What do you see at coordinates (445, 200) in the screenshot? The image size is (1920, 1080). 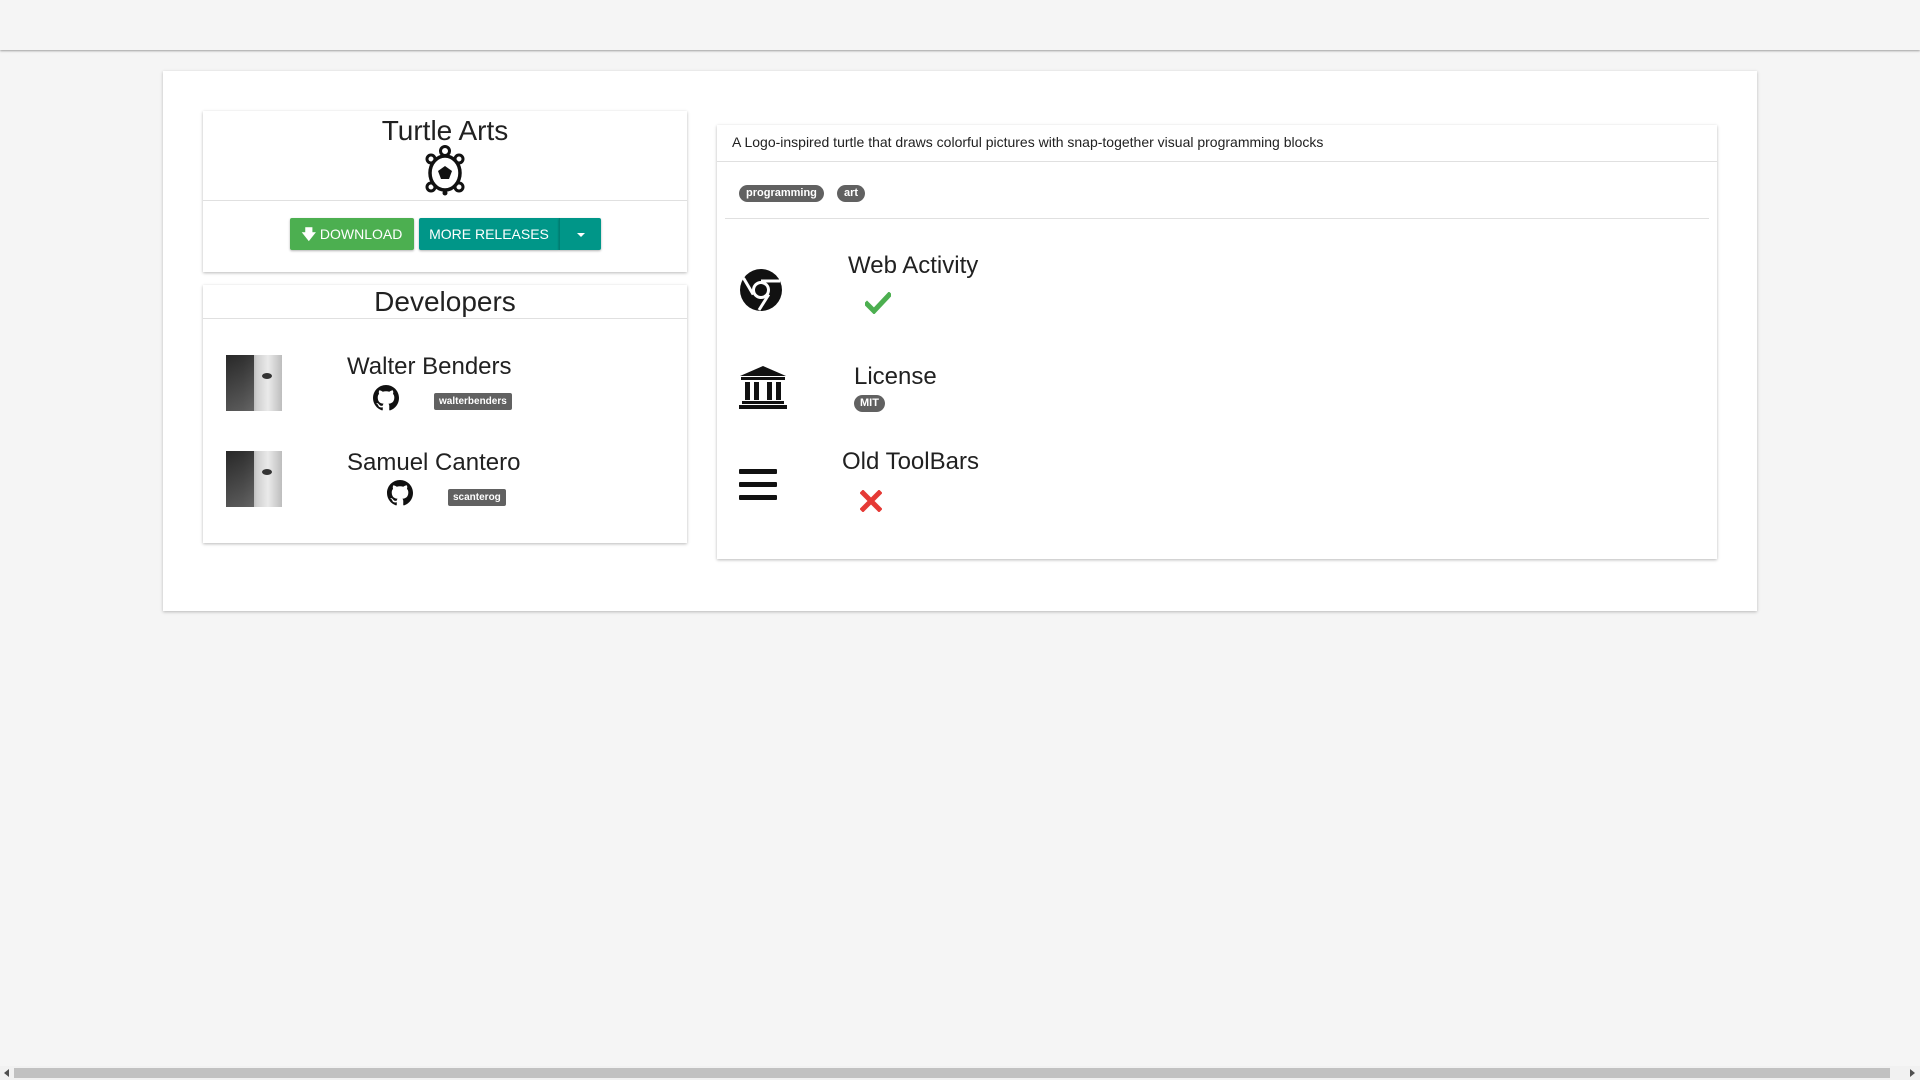 I see `app-divider` at bounding box center [445, 200].